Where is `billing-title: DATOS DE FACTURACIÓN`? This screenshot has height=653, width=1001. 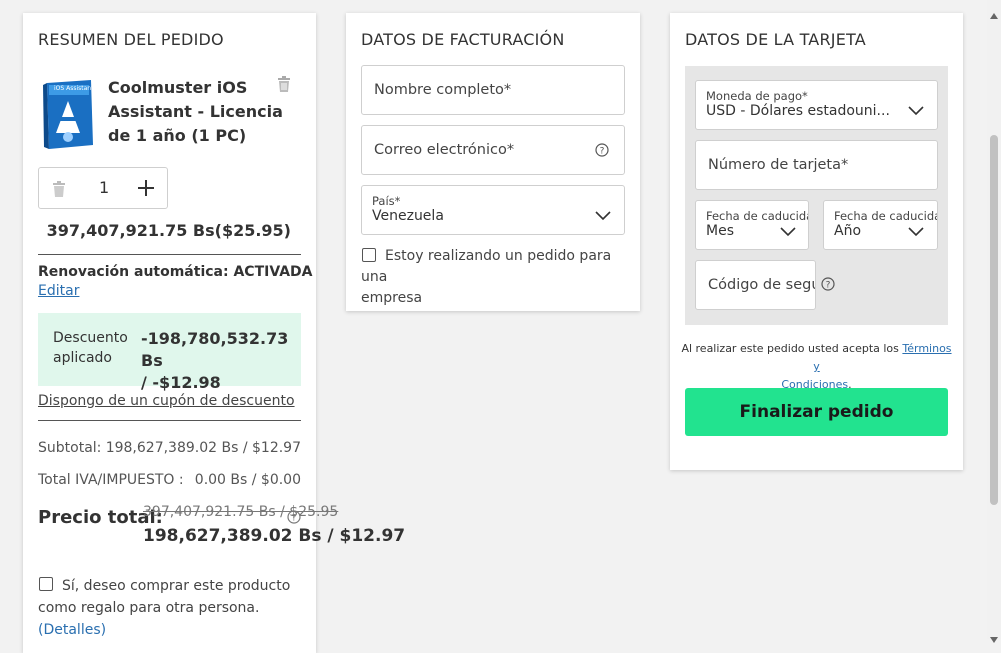
billing-title: DATOS DE FACTURACIÓN is located at coordinates (463, 39).